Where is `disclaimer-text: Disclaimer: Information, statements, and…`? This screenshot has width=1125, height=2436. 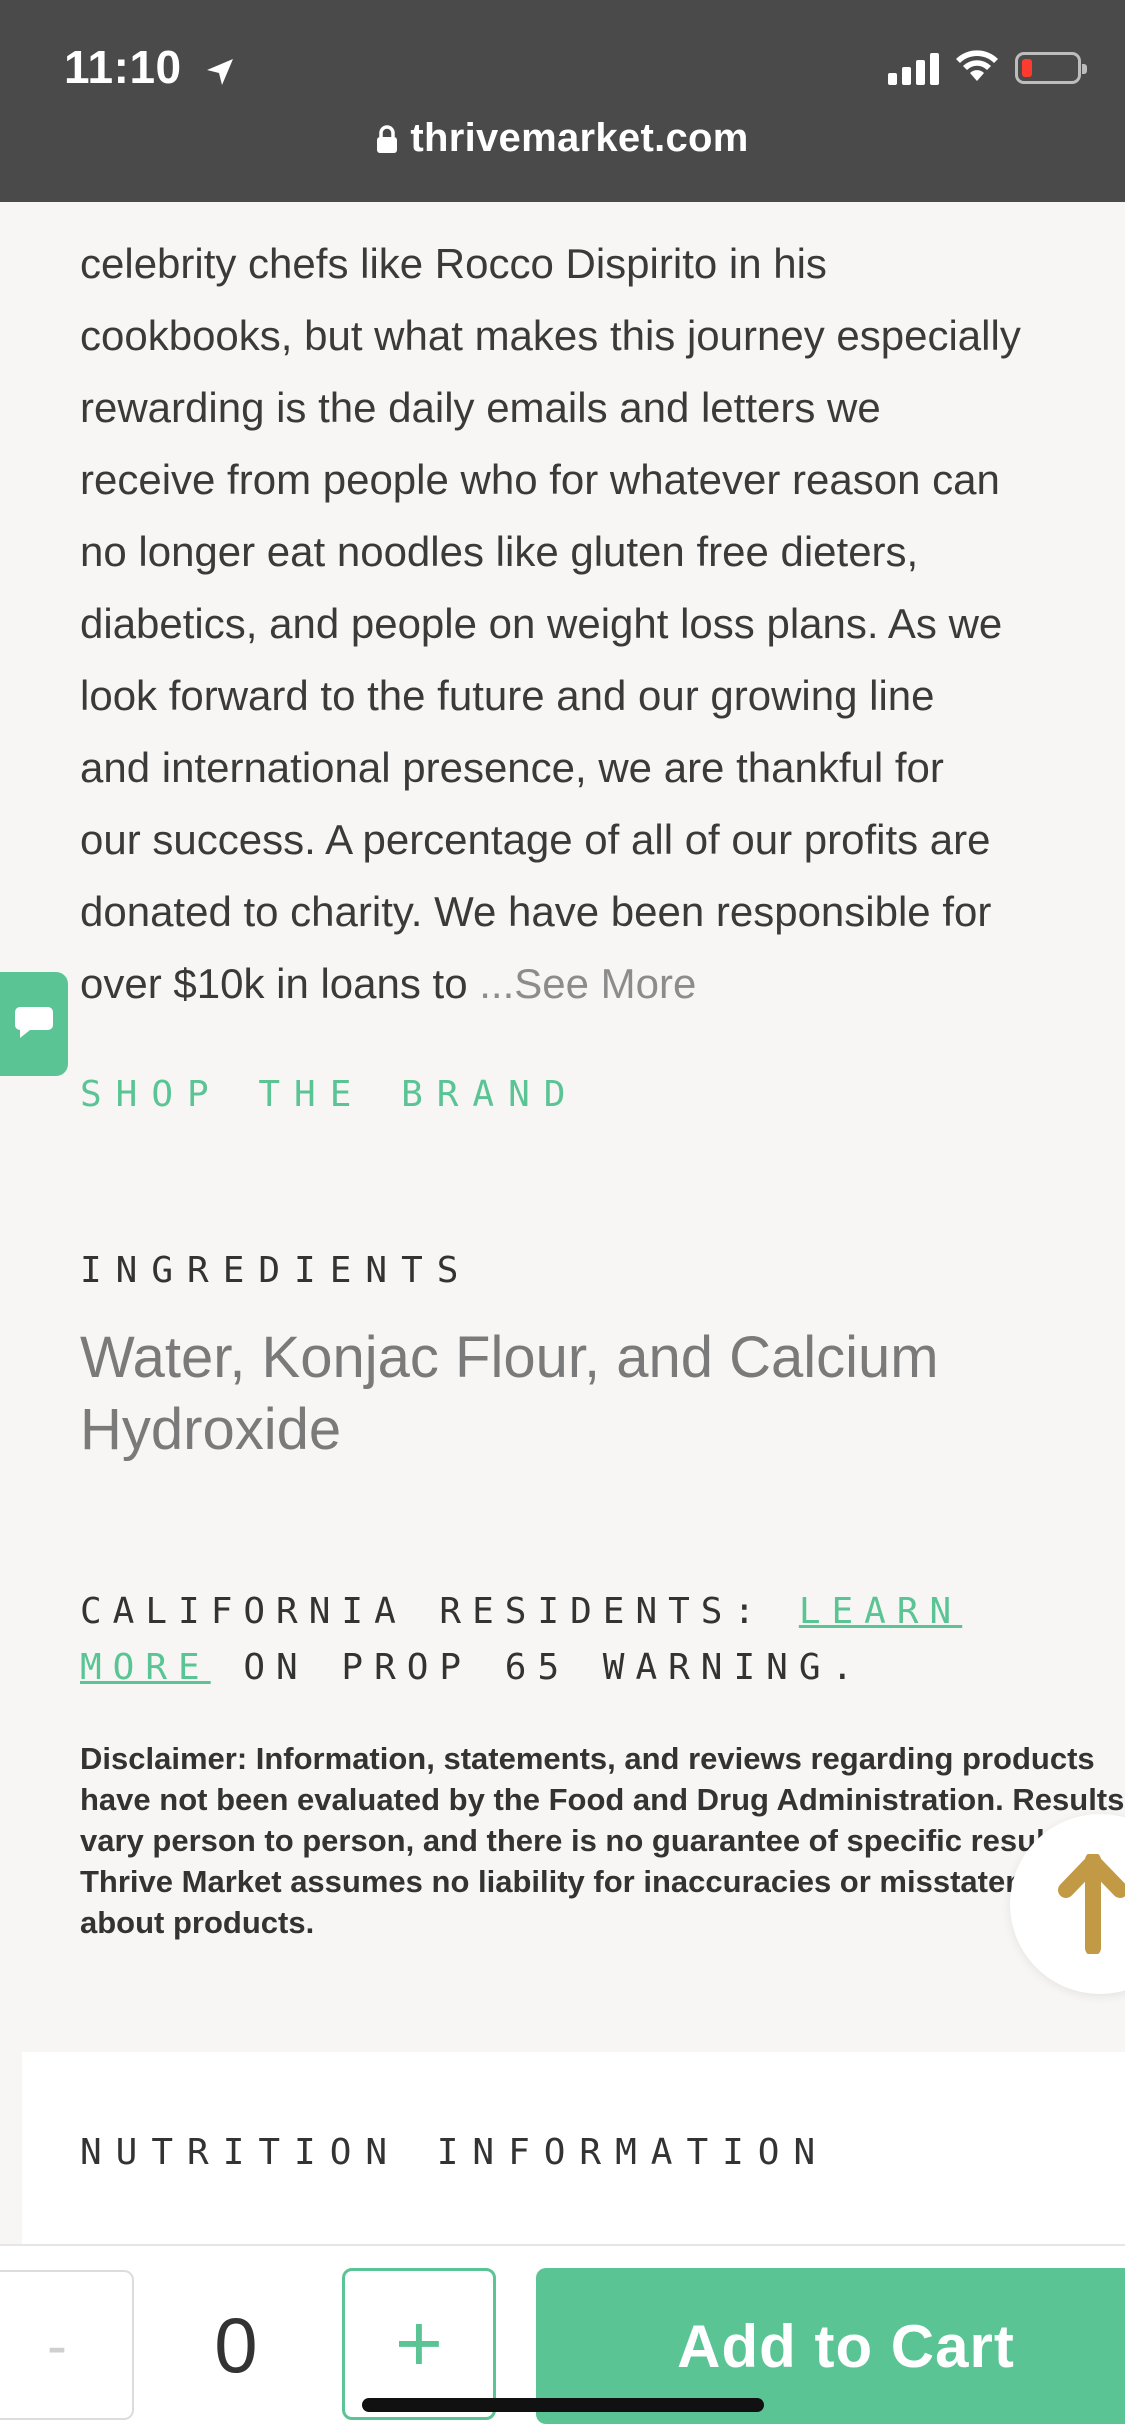 disclaimer-text: Disclaimer: Information, statements, and… is located at coordinates (602, 1840).